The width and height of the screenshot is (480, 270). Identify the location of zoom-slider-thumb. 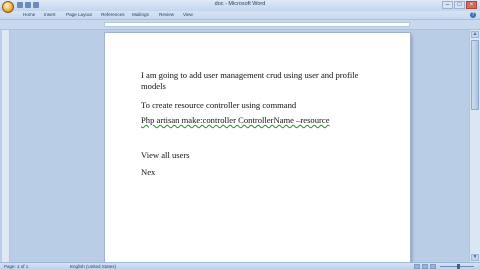
(458, 266).